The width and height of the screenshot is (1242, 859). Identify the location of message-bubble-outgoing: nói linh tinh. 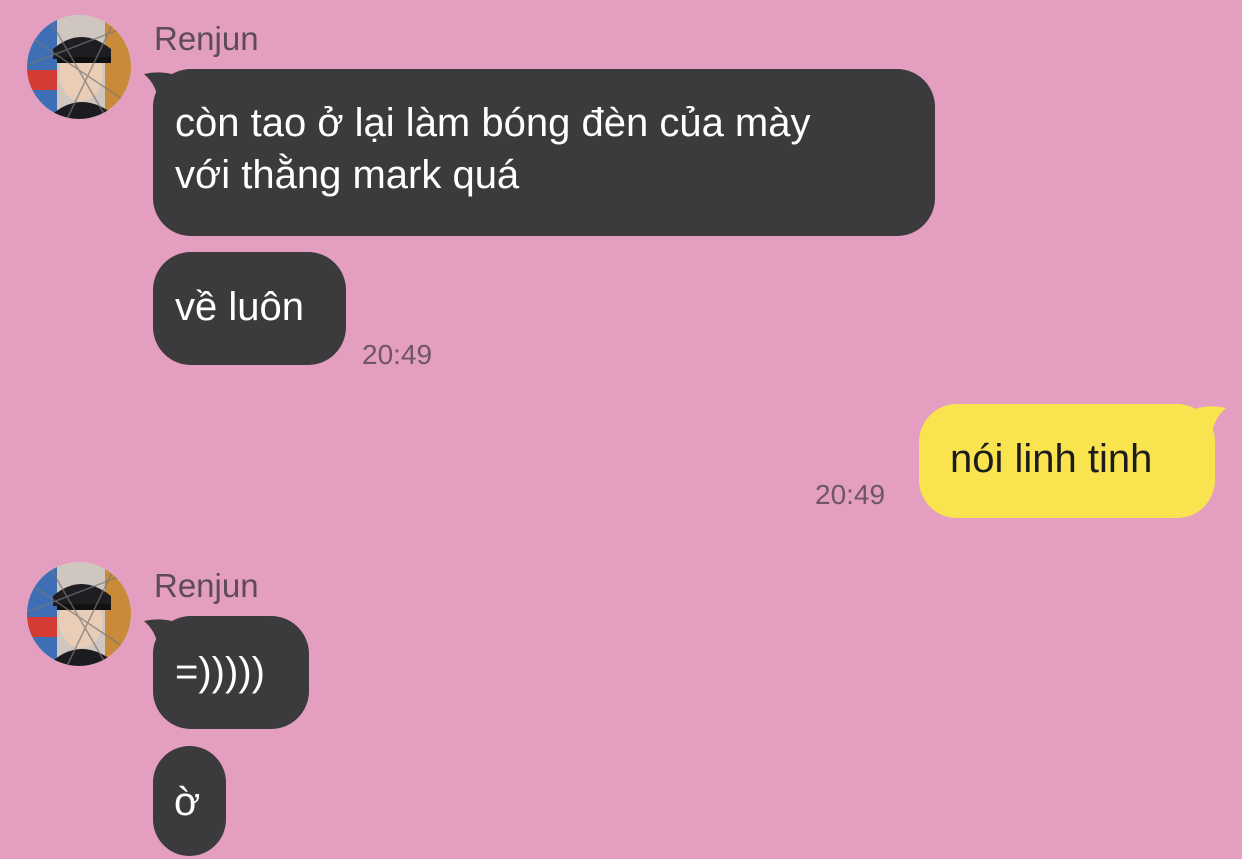
(1067, 461).